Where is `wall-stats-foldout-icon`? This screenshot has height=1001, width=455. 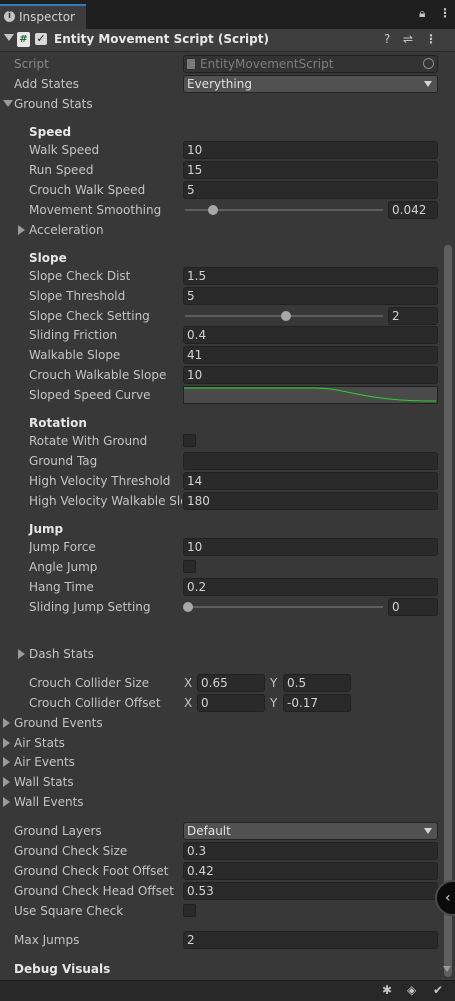 wall-stats-foldout-icon is located at coordinates (6, 782).